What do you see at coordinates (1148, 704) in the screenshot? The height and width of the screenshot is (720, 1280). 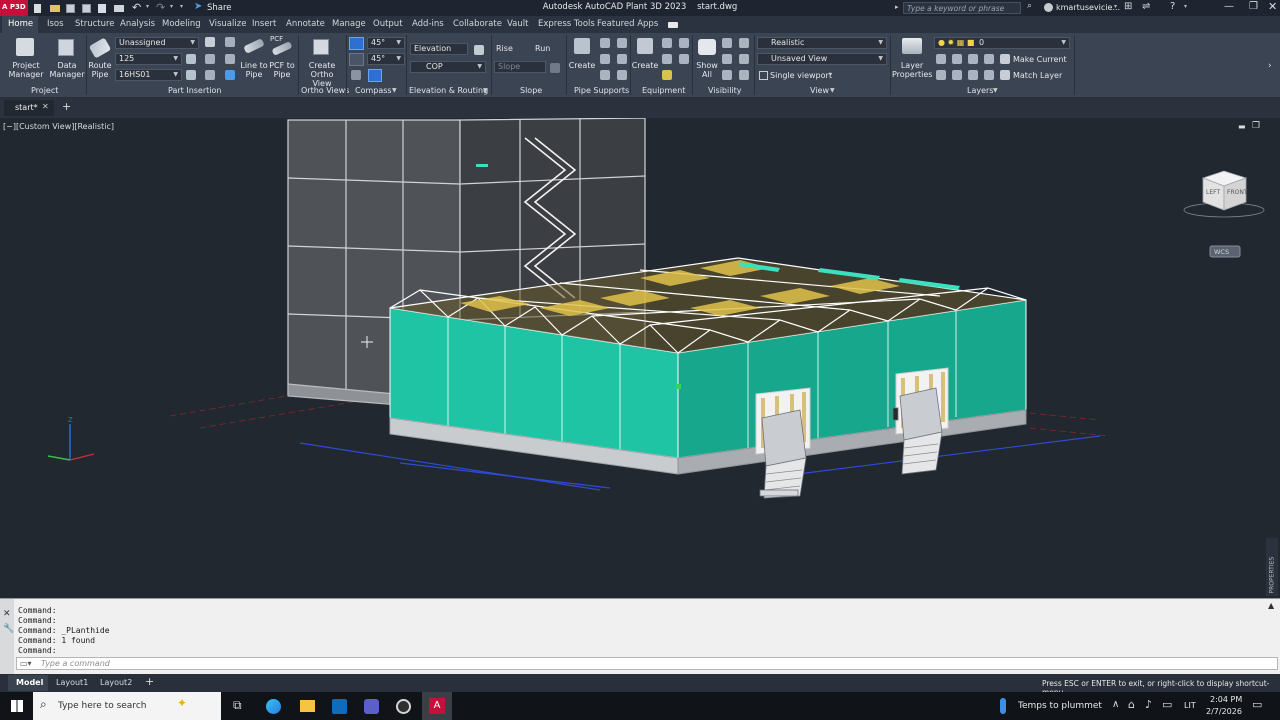 I see `volume-icon: ♪` at bounding box center [1148, 704].